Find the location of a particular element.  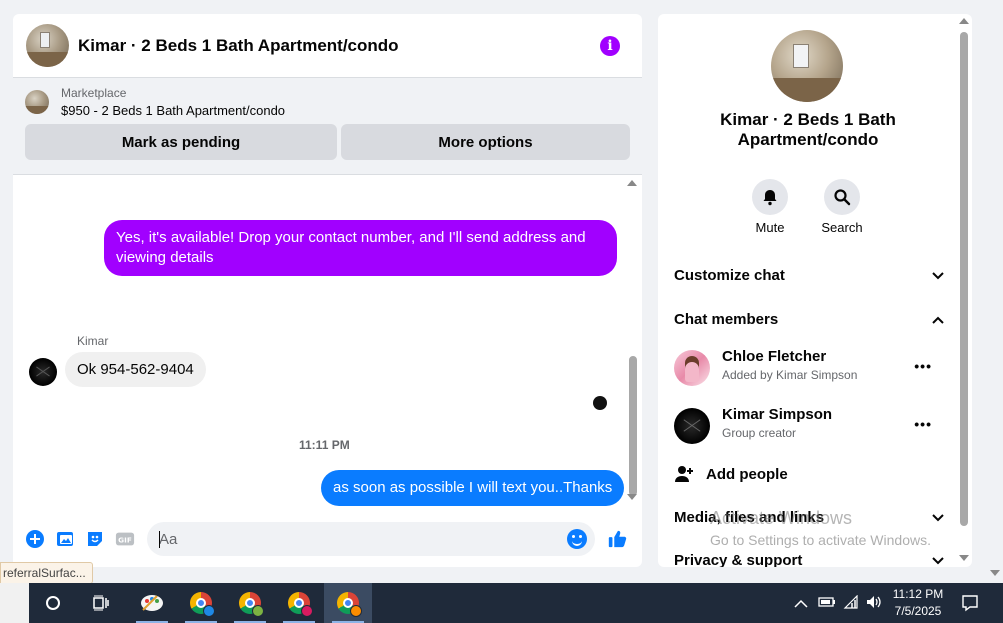

search-icon is located at coordinates (842, 197).